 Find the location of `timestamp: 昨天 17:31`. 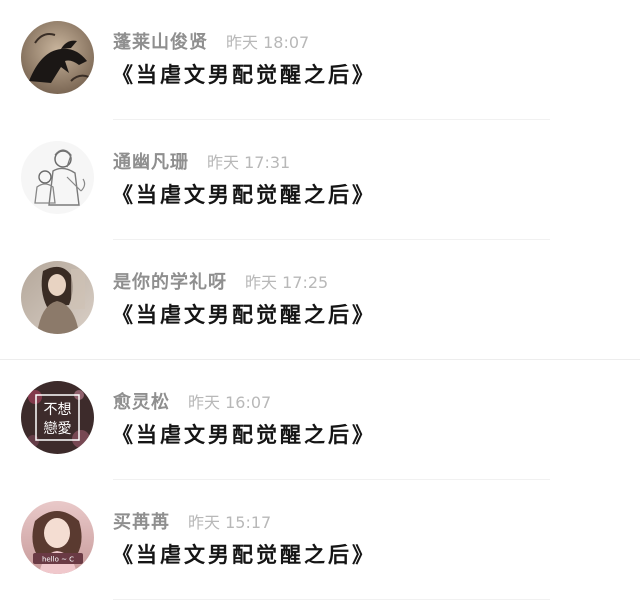

timestamp: 昨天 17:31 is located at coordinates (249, 162).